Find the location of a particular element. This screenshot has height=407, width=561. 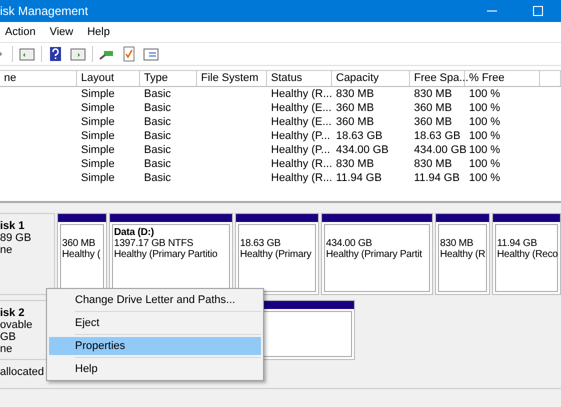

column-header: Capacity is located at coordinates (371, 78).